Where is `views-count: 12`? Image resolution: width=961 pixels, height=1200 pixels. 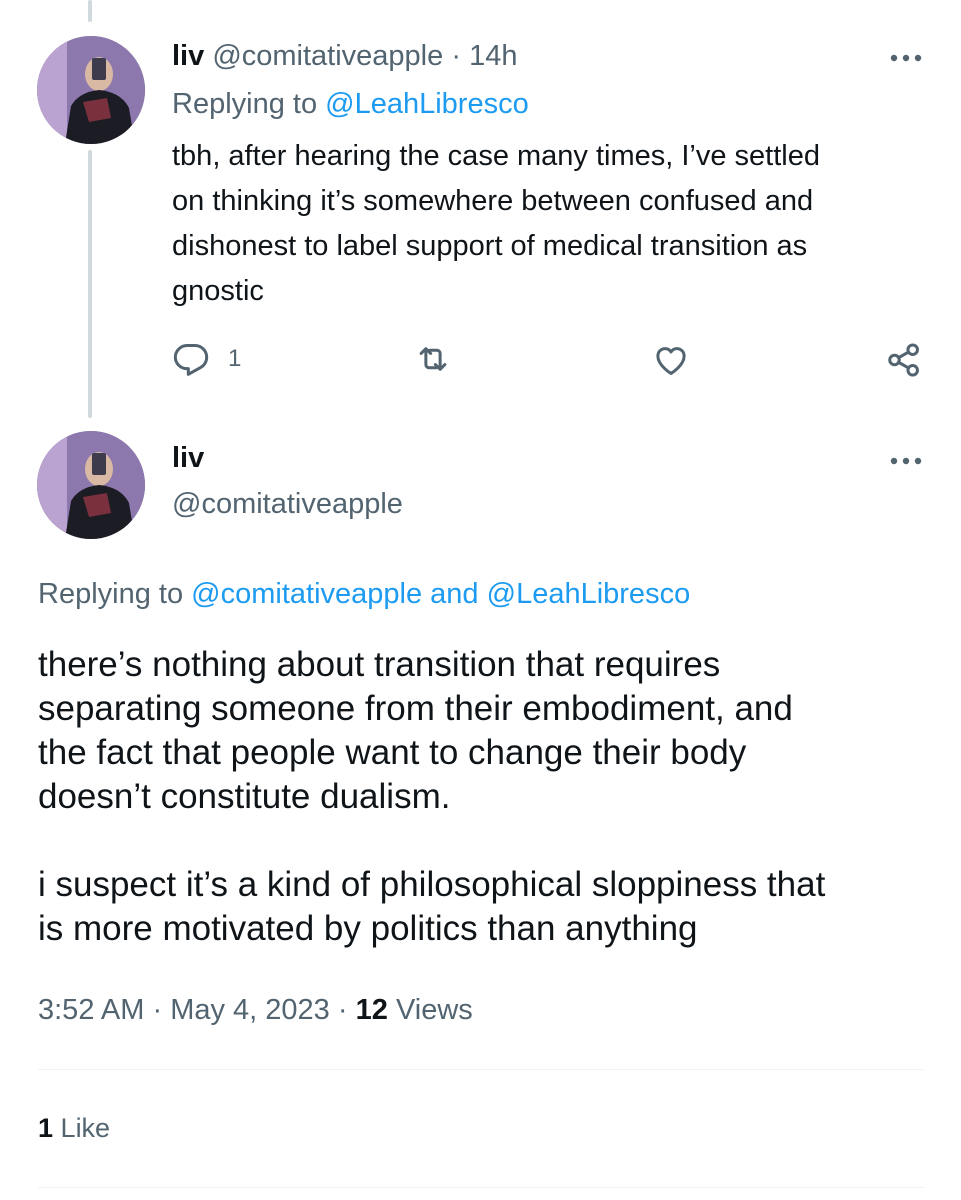
views-count: 12 is located at coordinates (371, 1010).